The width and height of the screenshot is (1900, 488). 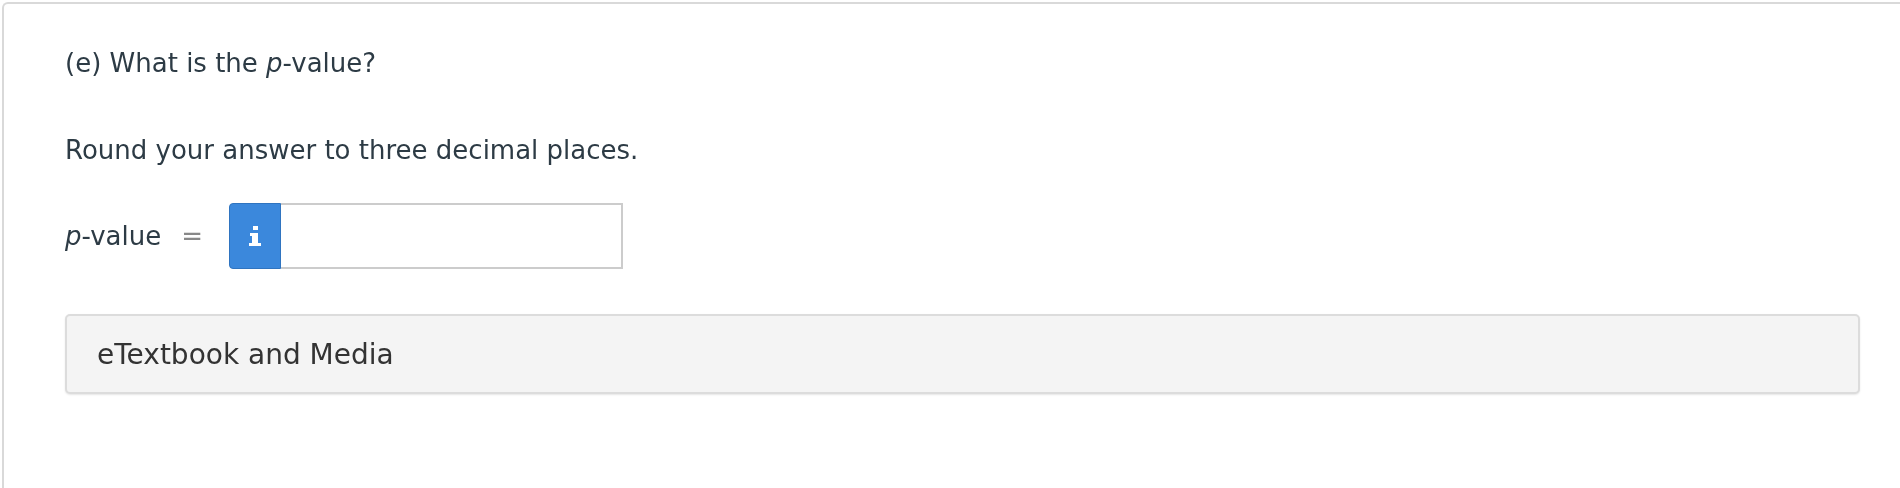 What do you see at coordinates (452, 236) in the screenshot?
I see `answer-input-field` at bounding box center [452, 236].